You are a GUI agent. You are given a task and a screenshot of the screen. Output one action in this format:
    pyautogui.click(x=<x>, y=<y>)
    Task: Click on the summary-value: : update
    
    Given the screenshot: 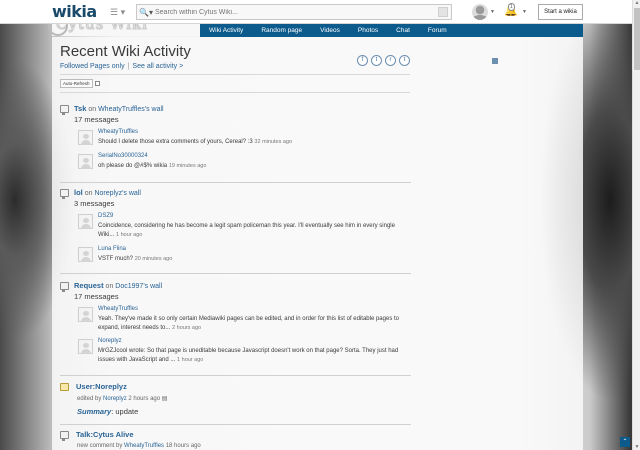 What is the action you would take?
    pyautogui.click(x=125, y=411)
    